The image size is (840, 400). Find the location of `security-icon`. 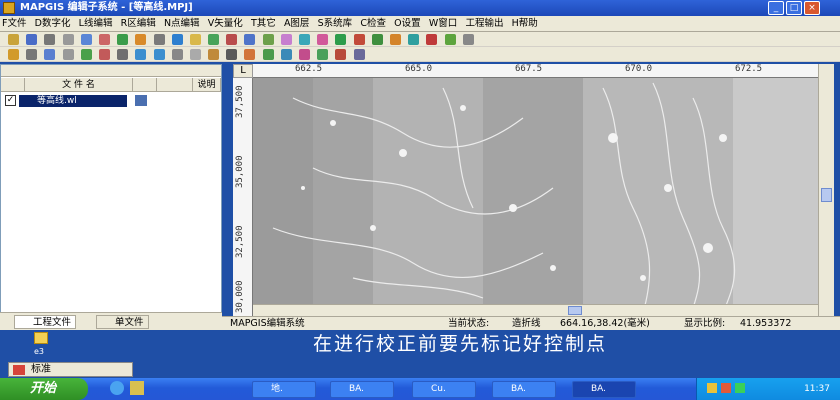

security-icon is located at coordinates (740, 388).